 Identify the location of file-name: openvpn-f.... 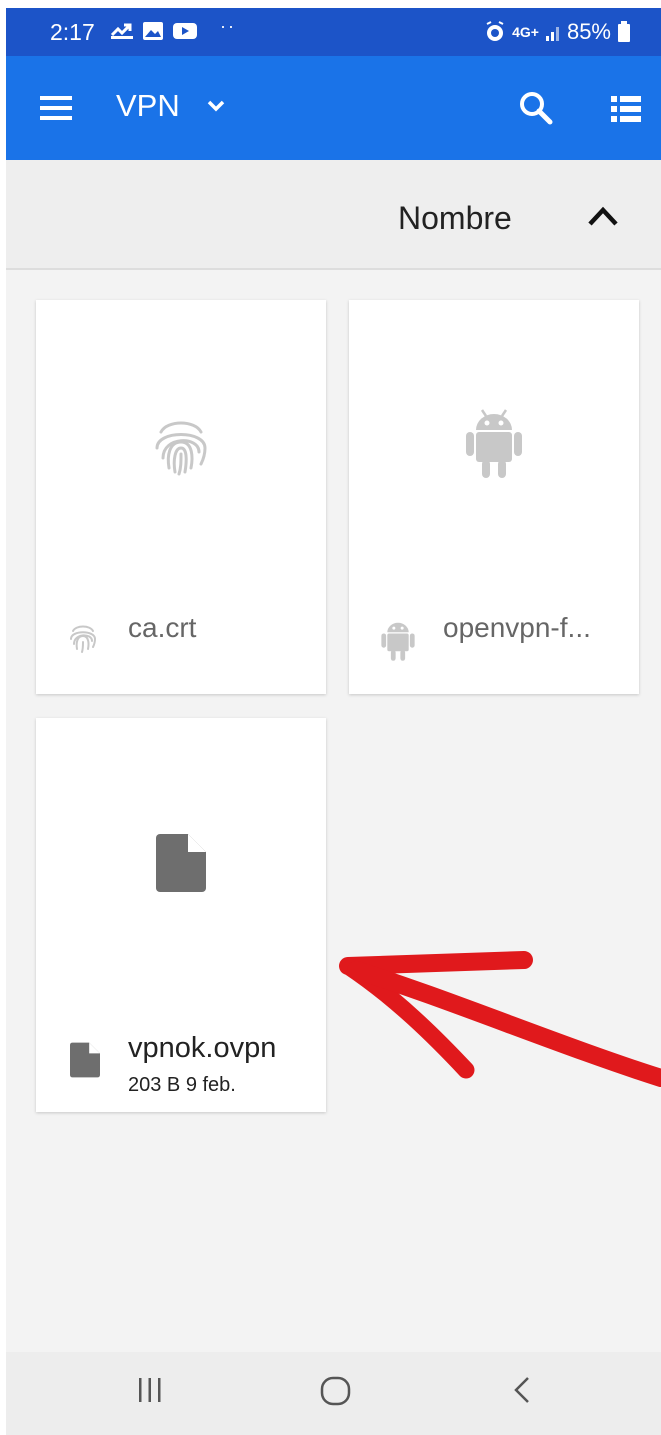
(517, 627).